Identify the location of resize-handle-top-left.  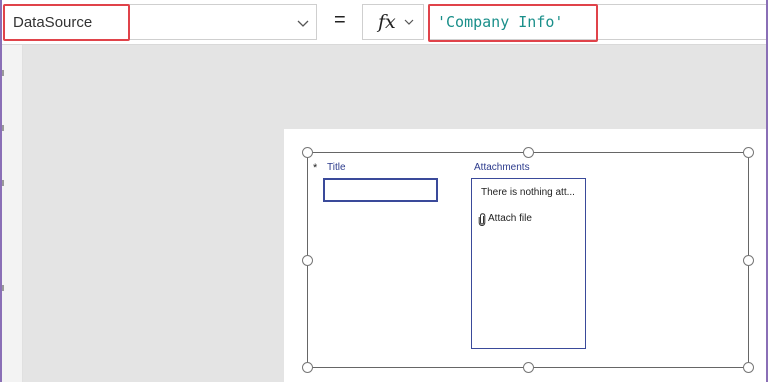
(307, 152).